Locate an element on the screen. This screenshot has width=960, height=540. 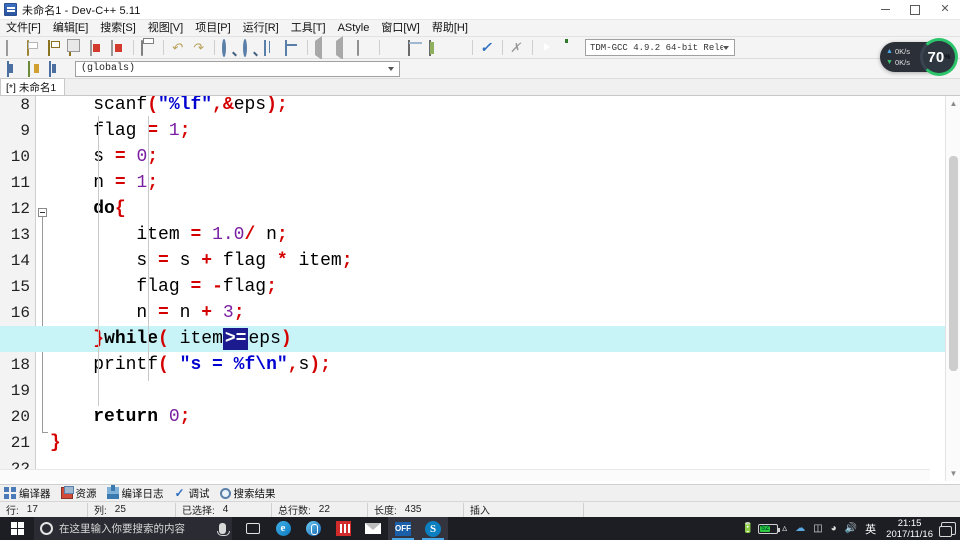
tab-untitled1: [*] 未命名1 is located at coordinates (33, 86).